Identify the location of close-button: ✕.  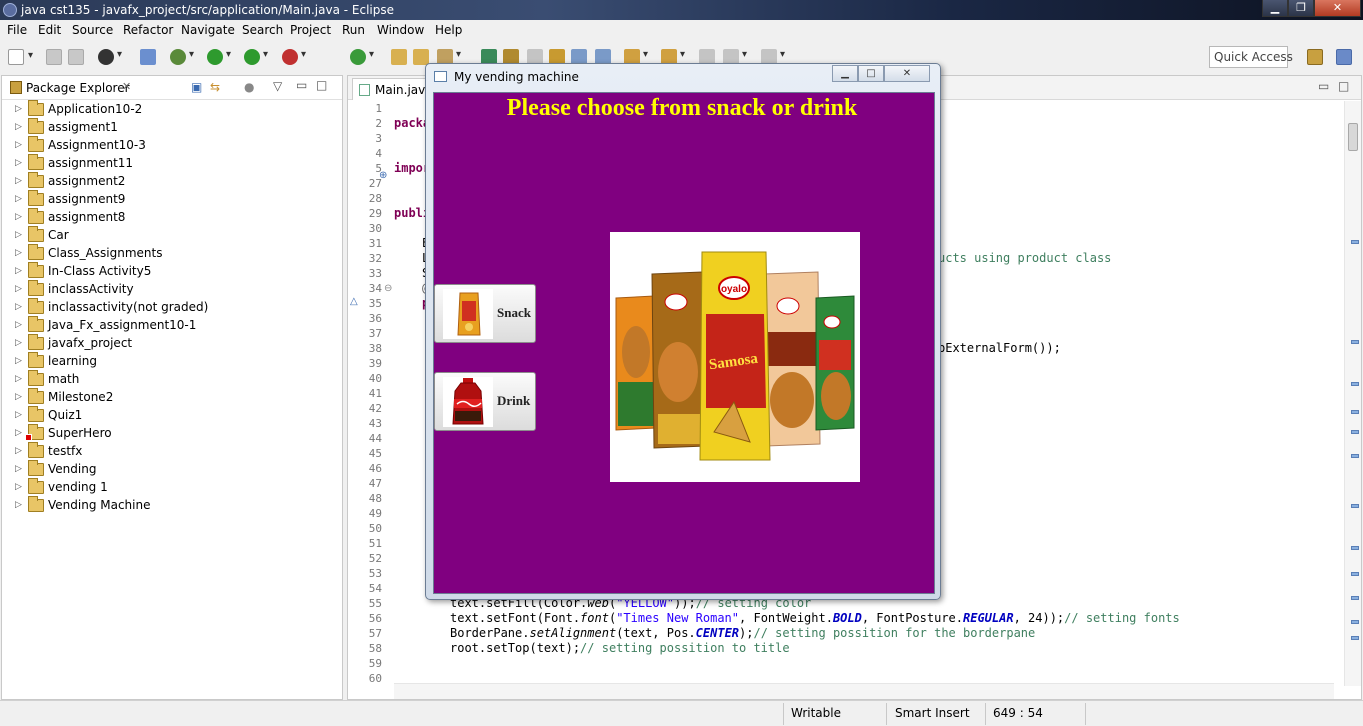
(1337, 8).